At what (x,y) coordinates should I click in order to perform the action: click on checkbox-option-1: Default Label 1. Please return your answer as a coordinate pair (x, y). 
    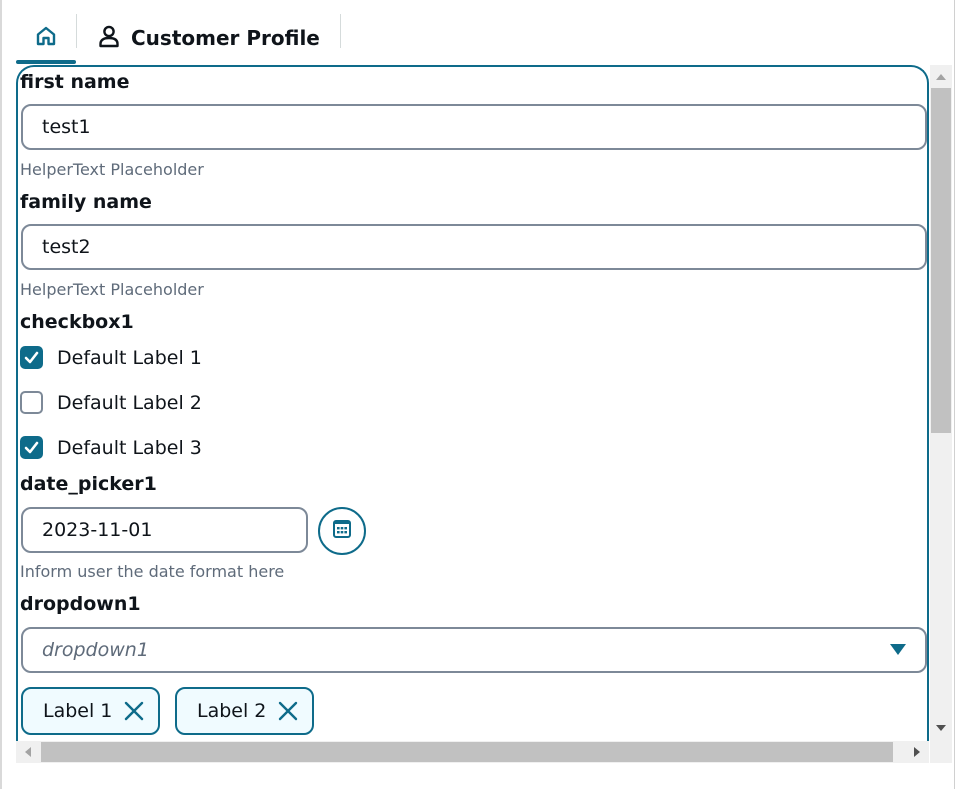
    Looking at the image, I should click on (111, 357).